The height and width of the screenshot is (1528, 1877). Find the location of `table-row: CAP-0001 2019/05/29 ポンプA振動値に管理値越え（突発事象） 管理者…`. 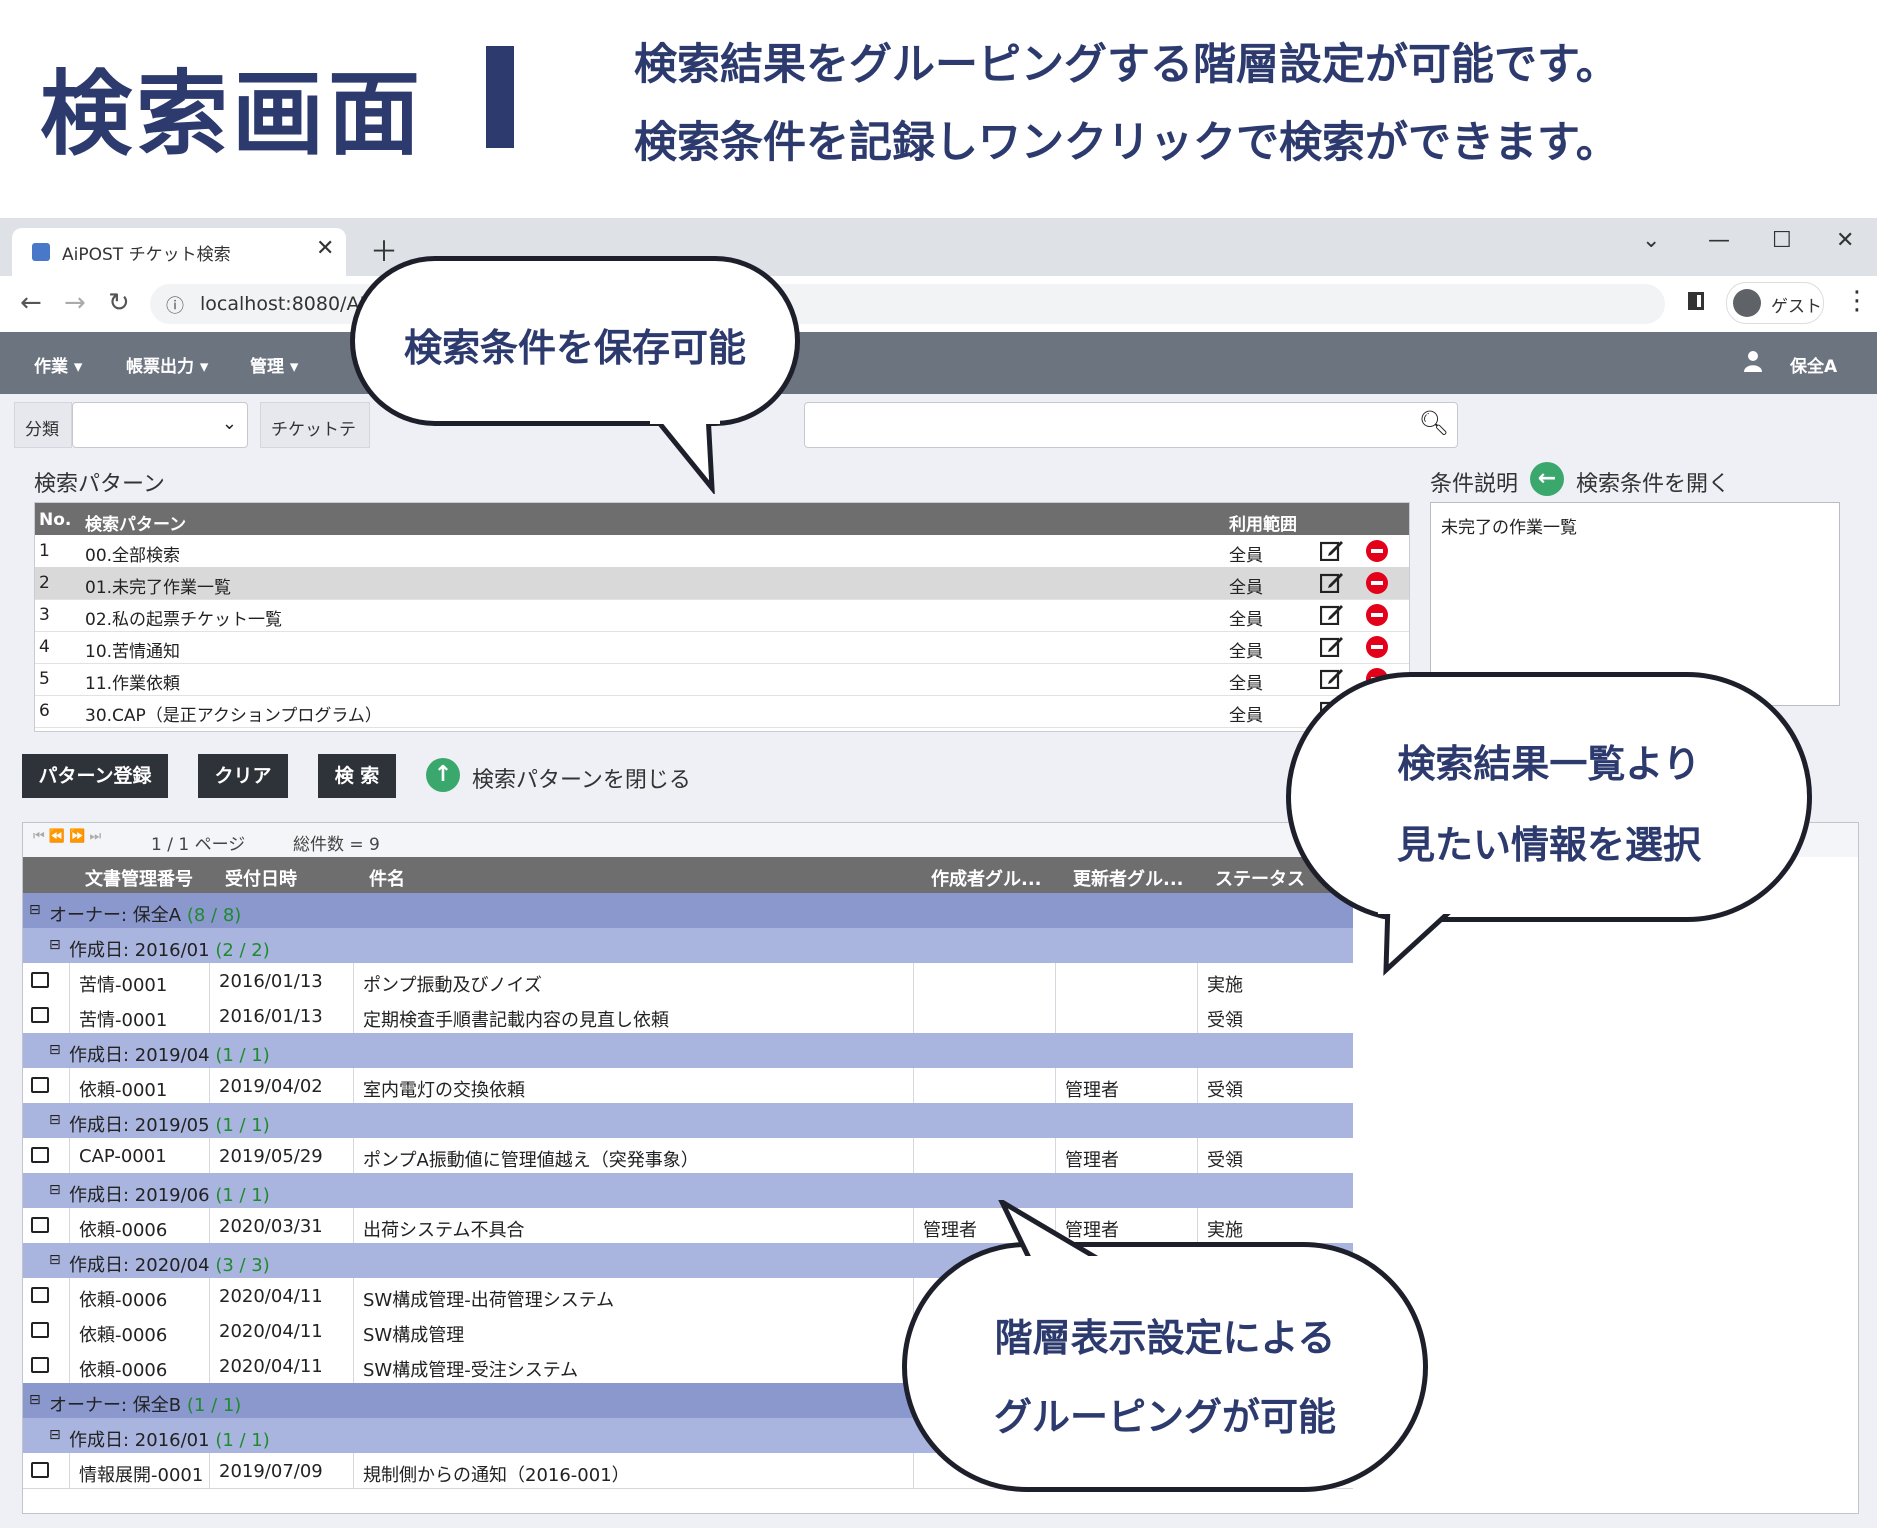

table-row: CAP-0001 2019/05/29 ポンプA振動値に管理値越え（突発事象） 管理者… is located at coordinates (688, 1156).